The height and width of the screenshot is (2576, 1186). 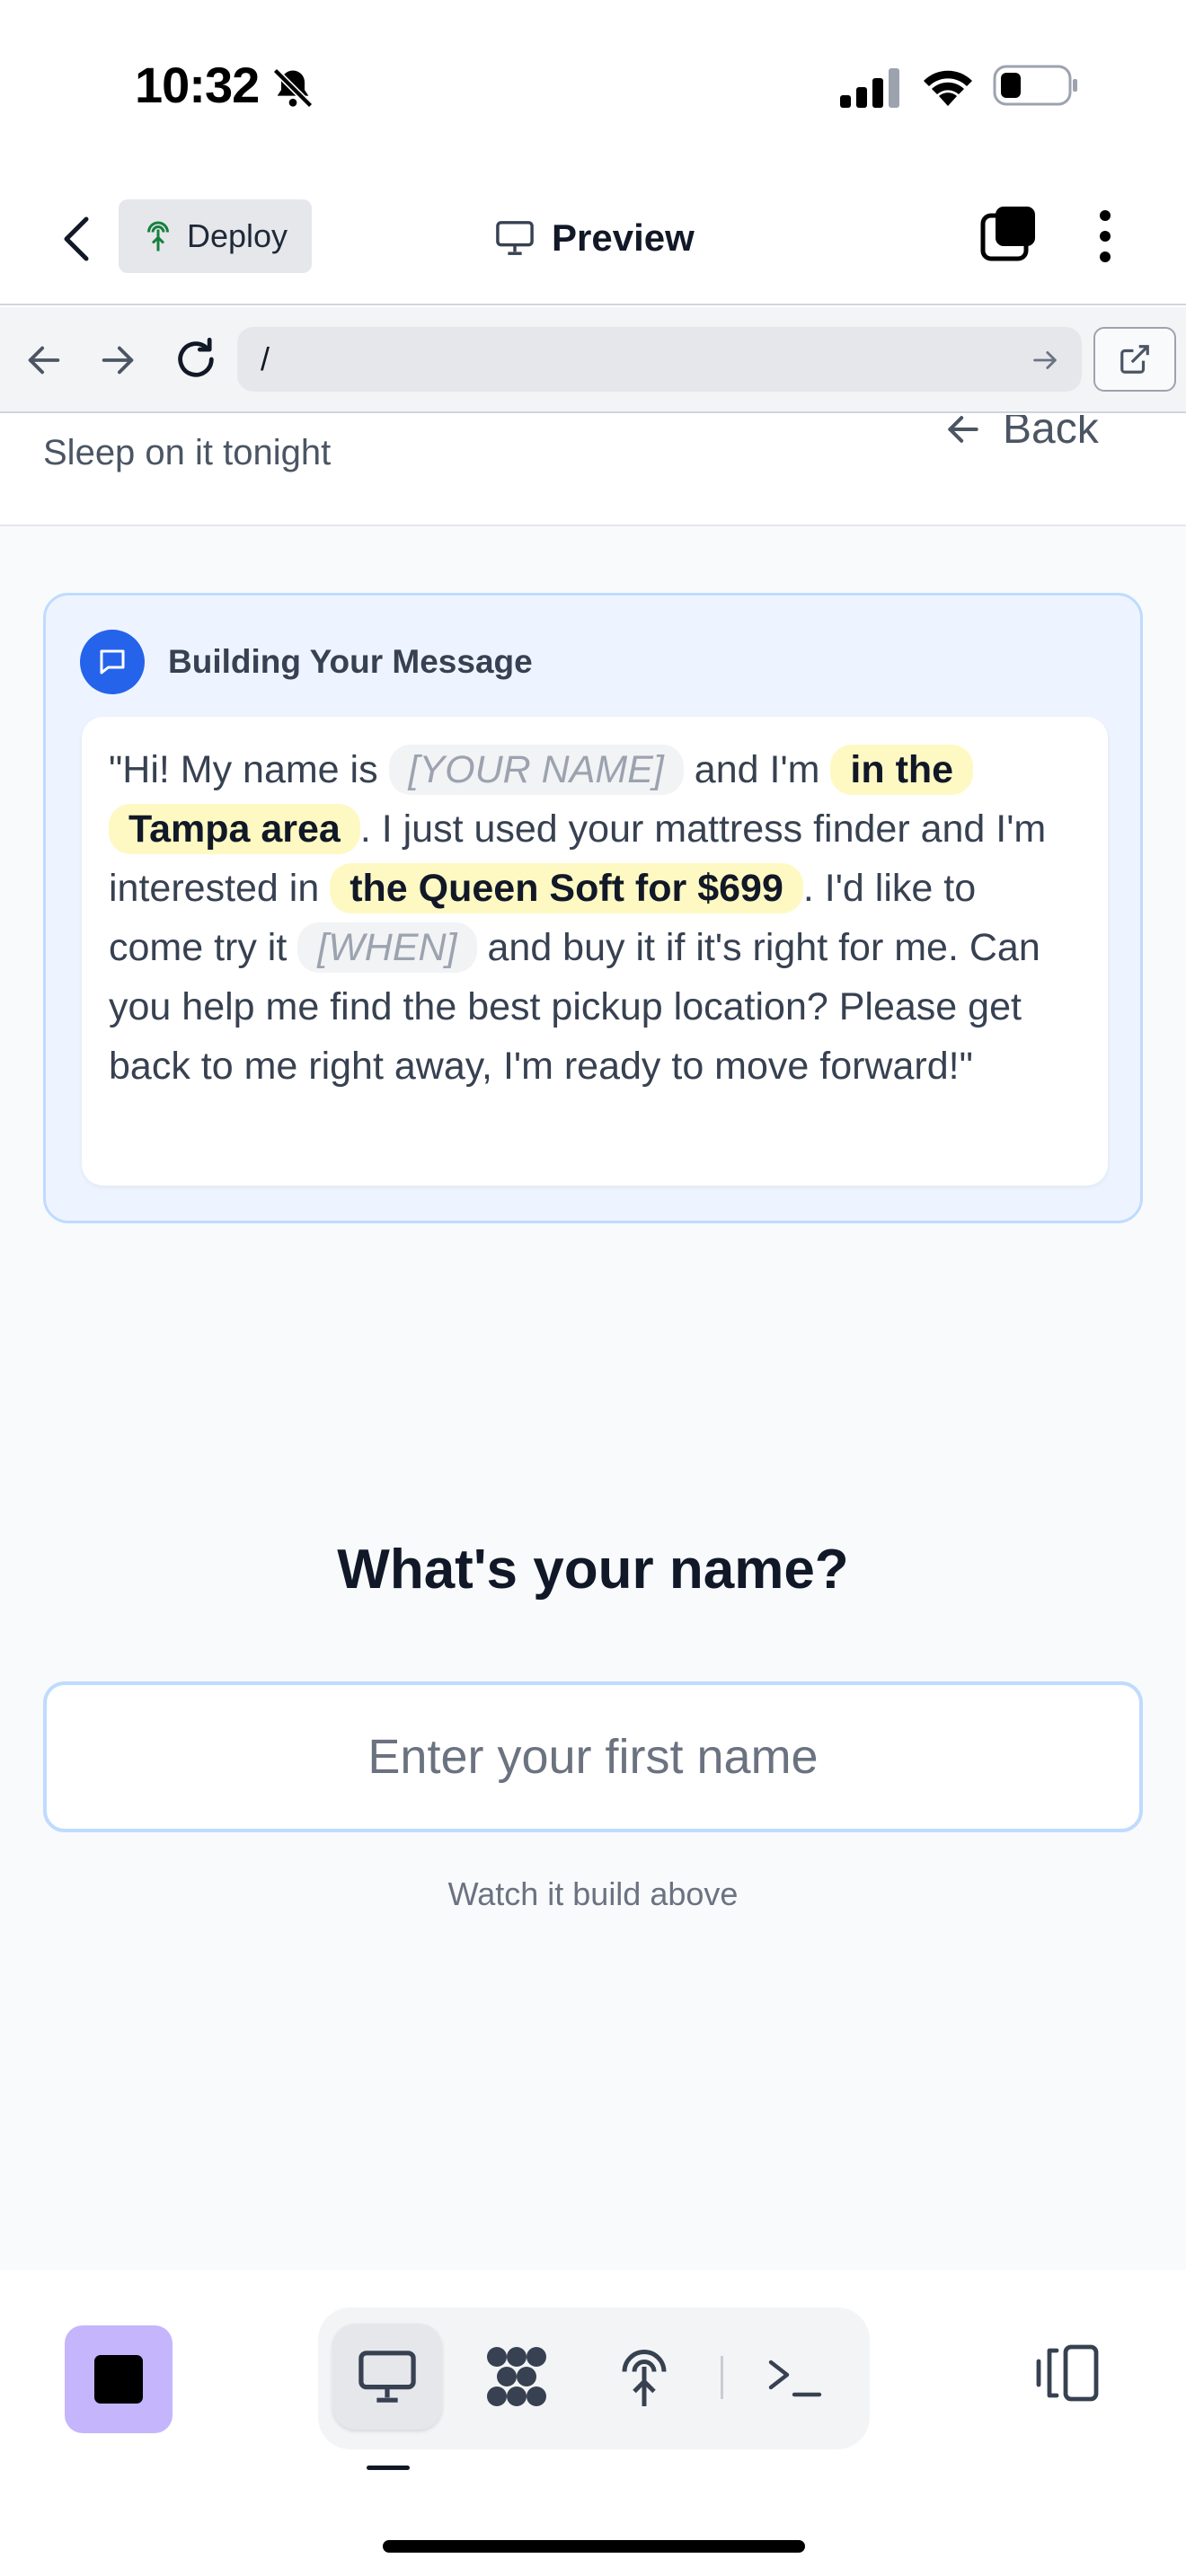 I want to click on url-text: /, so click(x=265, y=358).